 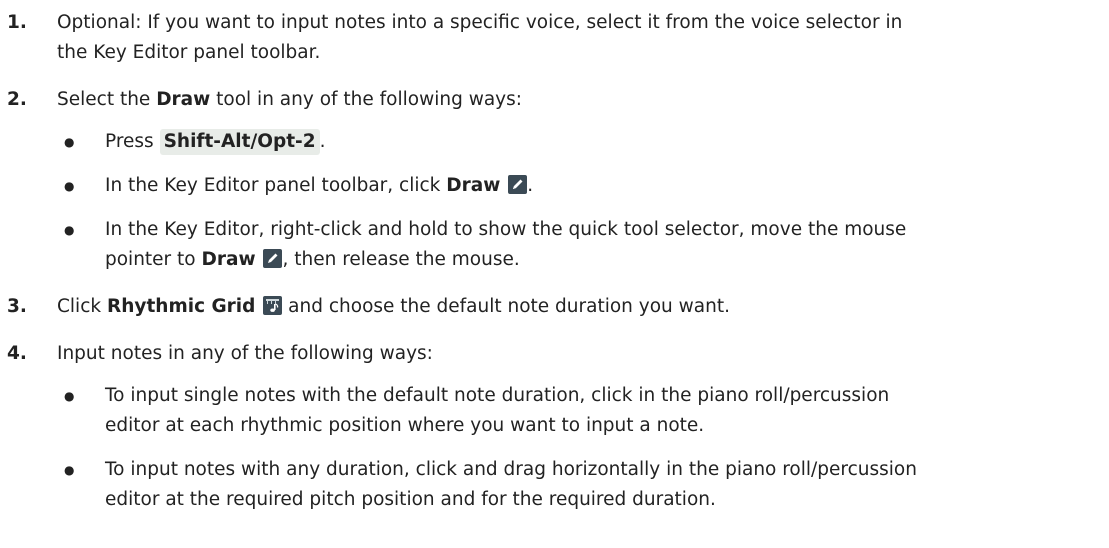 I want to click on bullet-text: In the Key Editor panel toolbar, click, so click(x=276, y=185).